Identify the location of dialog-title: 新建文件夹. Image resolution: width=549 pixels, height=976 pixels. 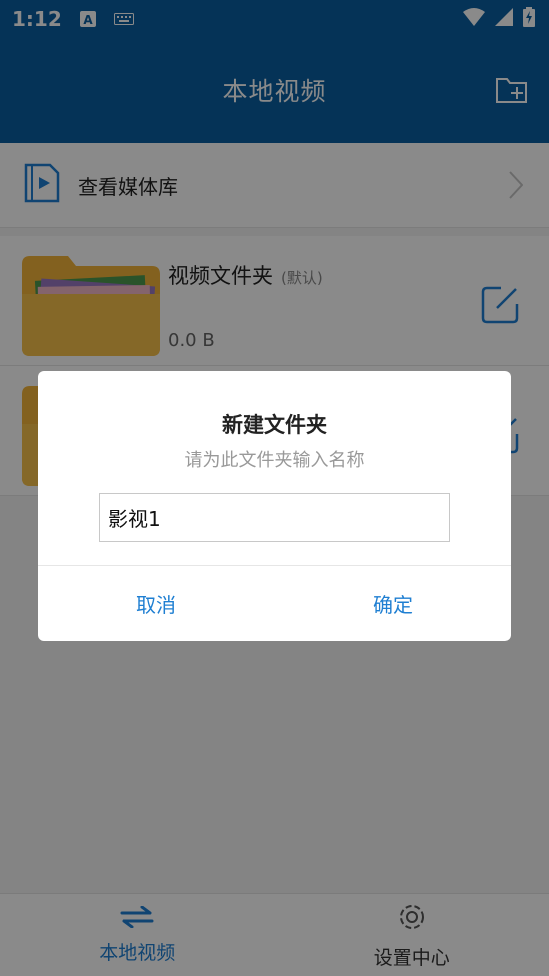
(274, 425).